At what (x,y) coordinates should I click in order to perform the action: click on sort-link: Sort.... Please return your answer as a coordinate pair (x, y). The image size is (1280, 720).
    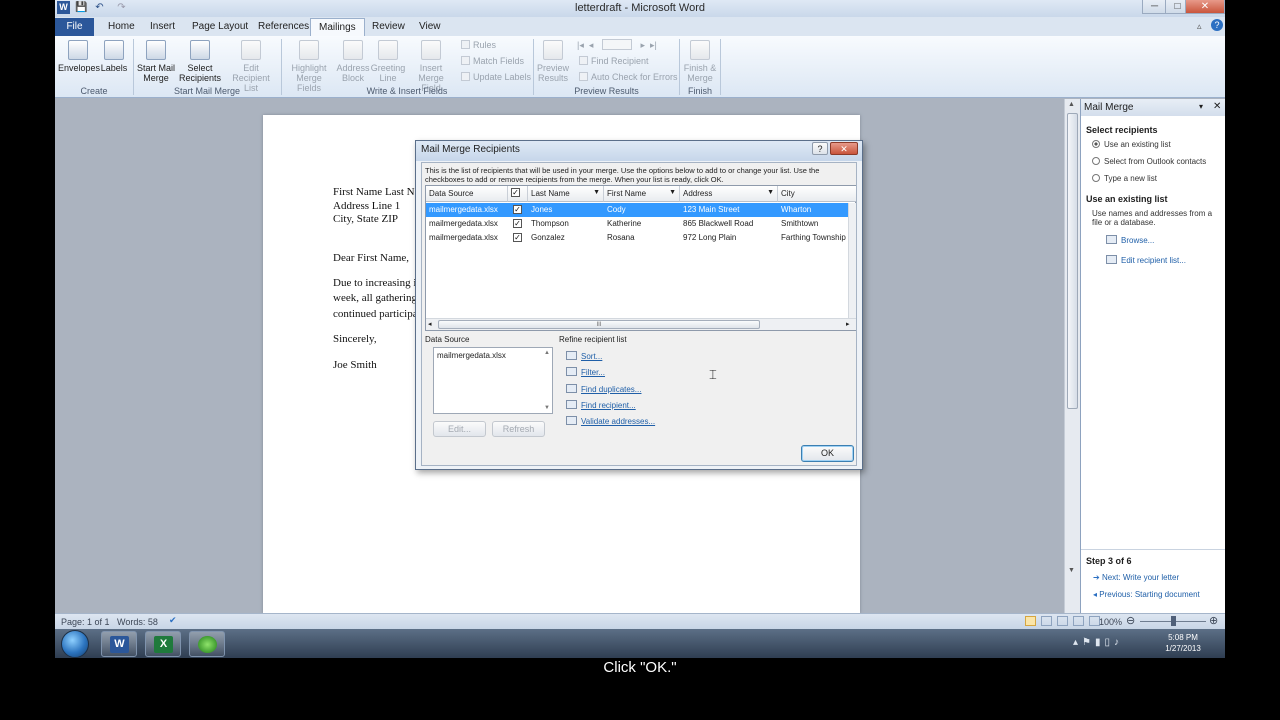
    Looking at the image, I should click on (584, 356).